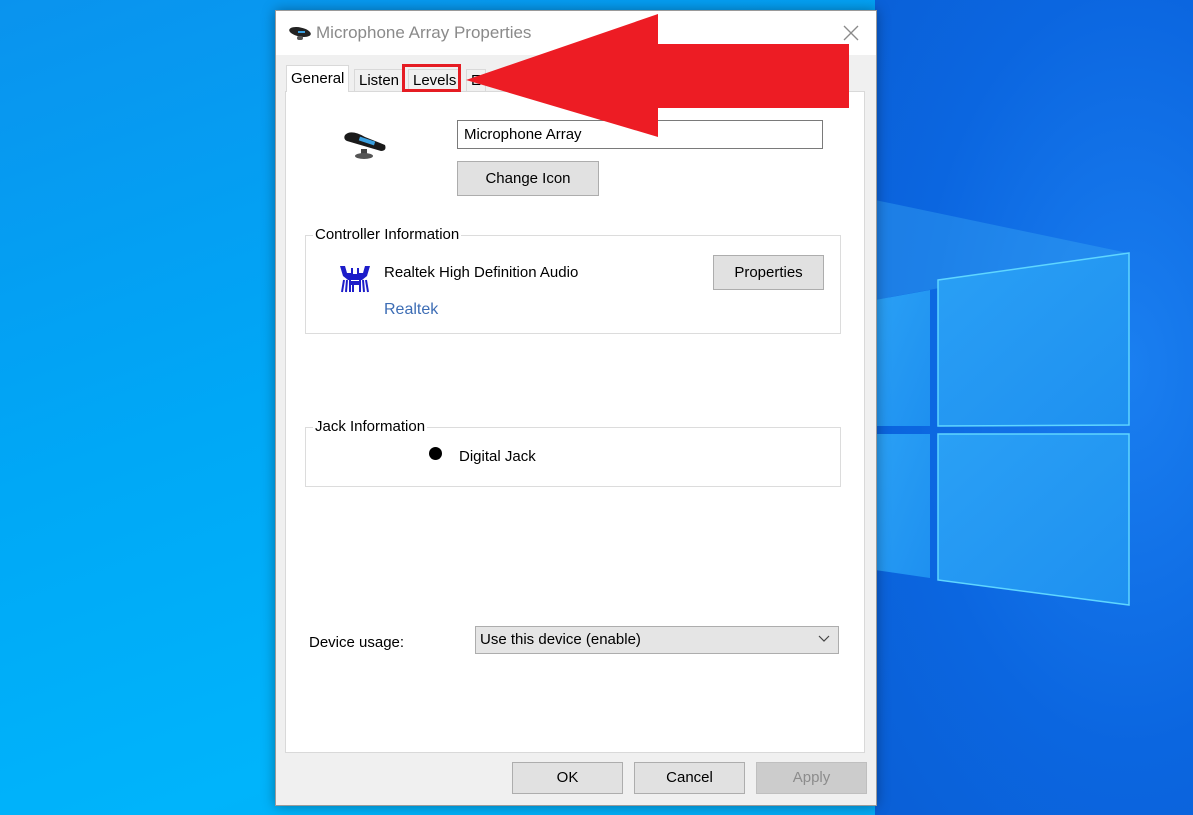  I want to click on realtek-link: Realtek, so click(411, 310).